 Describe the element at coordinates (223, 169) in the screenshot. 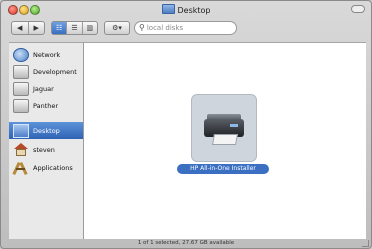

I see `file-item-label: HP All-in-One Installer` at that location.